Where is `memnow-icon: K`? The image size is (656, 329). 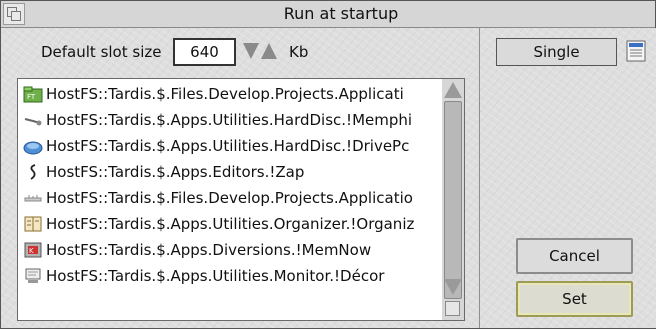 memnow-icon: K is located at coordinates (33, 250).